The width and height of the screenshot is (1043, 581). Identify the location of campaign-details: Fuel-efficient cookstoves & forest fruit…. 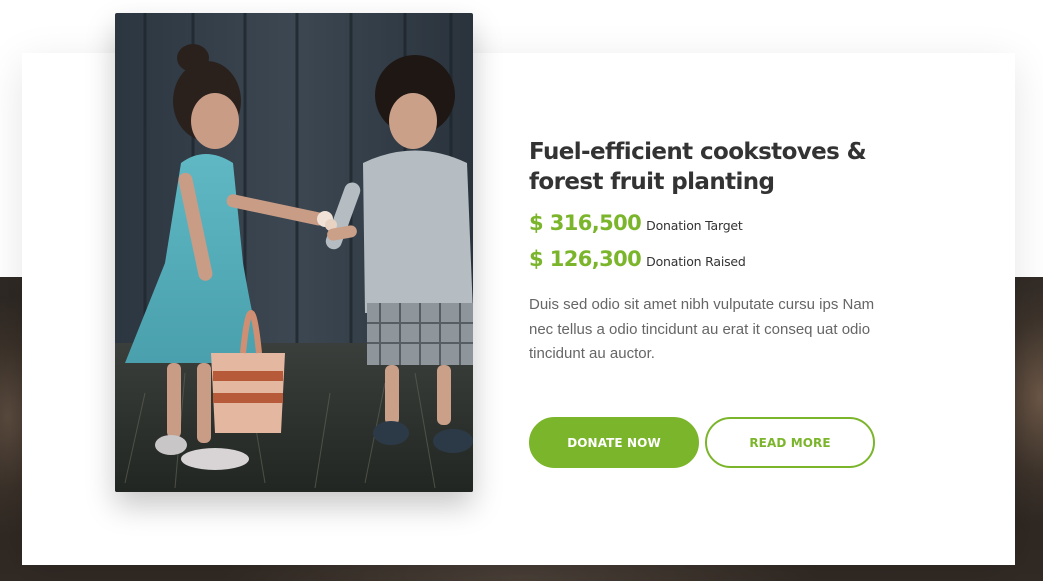
(709, 252).